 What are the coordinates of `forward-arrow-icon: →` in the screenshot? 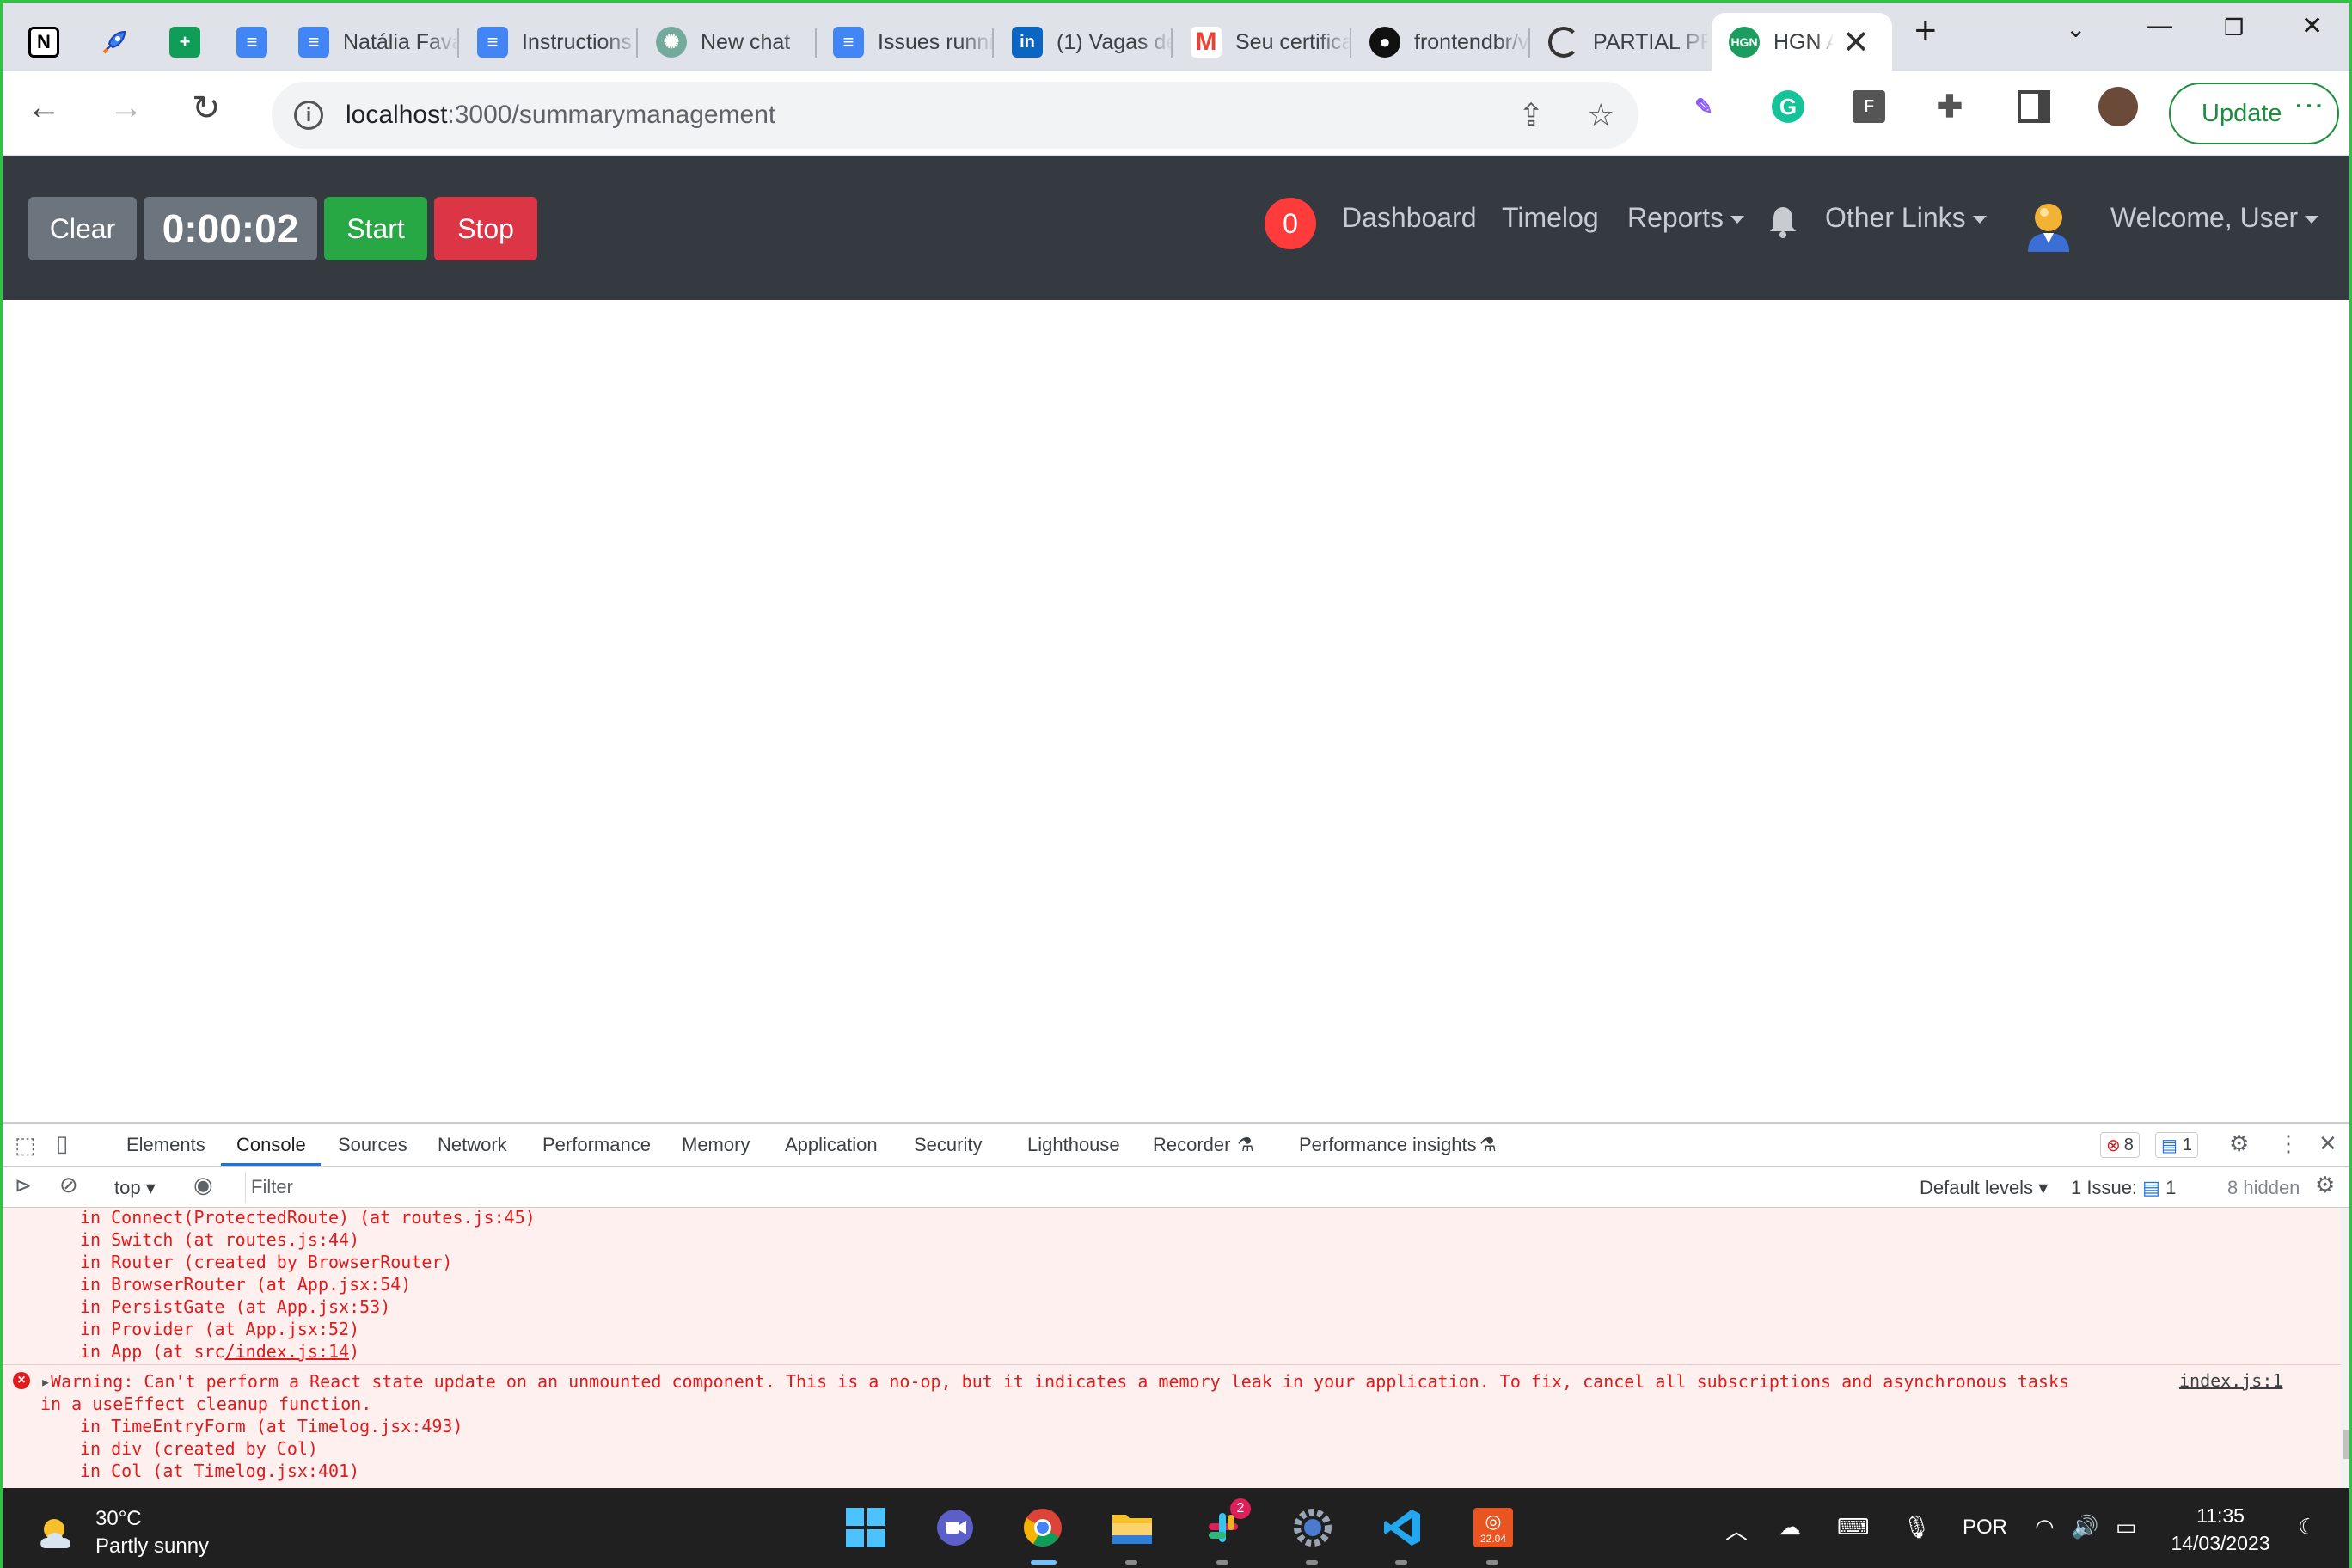 It's located at (126, 108).